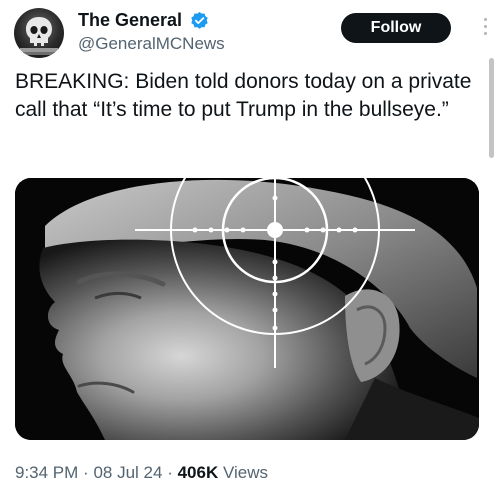  What do you see at coordinates (491, 108) in the screenshot?
I see `scrollbar` at bounding box center [491, 108].